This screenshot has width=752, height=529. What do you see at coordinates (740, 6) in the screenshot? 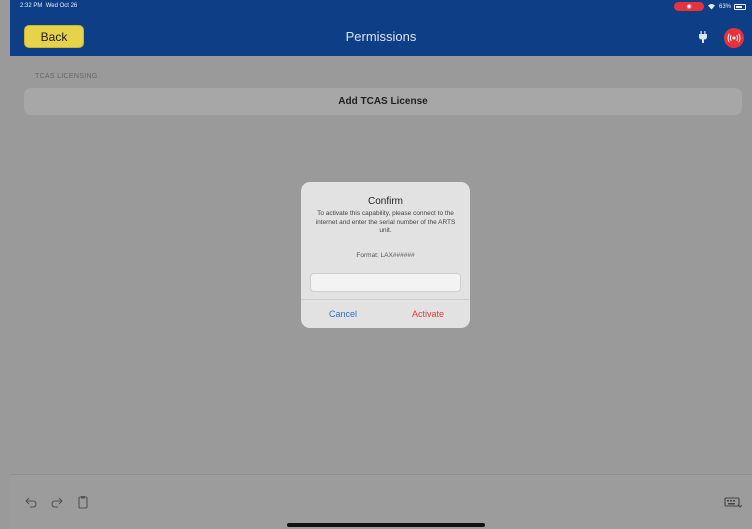
I see `battery-icon` at bounding box center [740, 6].